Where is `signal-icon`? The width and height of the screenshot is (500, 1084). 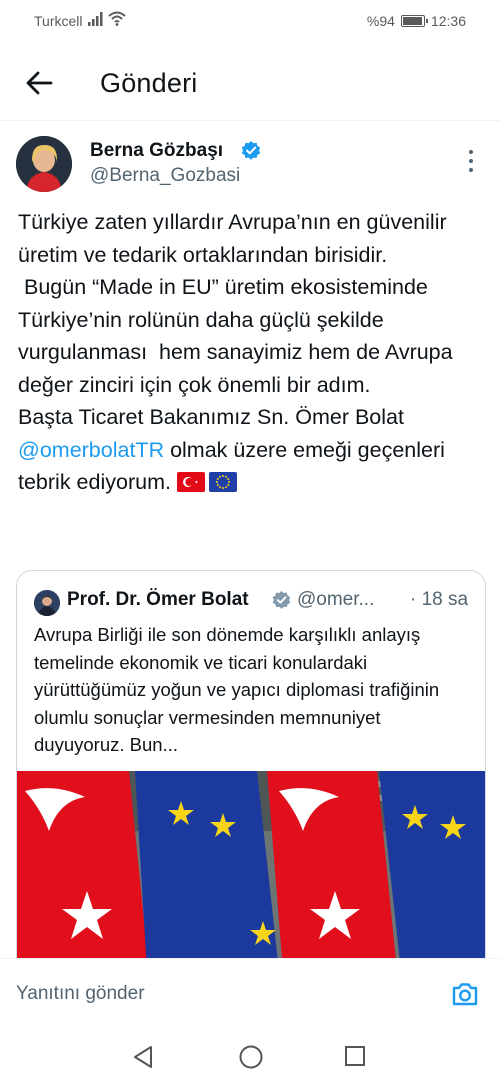
signal-icon is located at coordinates (95, 19).